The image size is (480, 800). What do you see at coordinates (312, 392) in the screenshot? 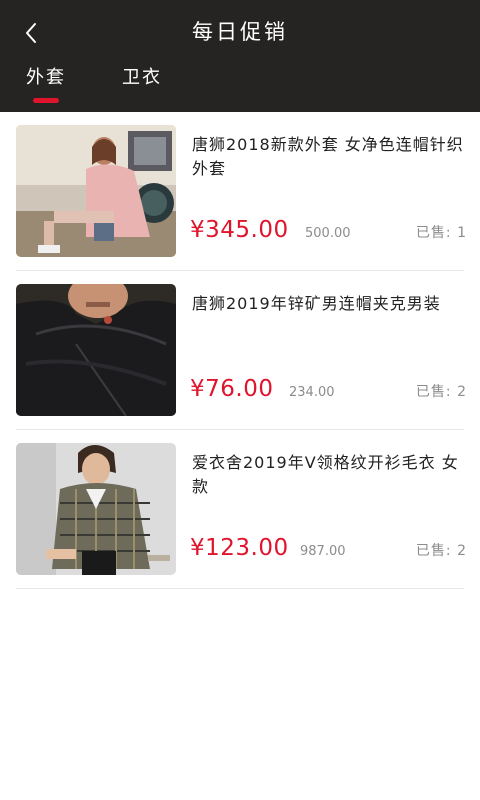
I see `original-price: 234.00` at bounding box center [312, 392].